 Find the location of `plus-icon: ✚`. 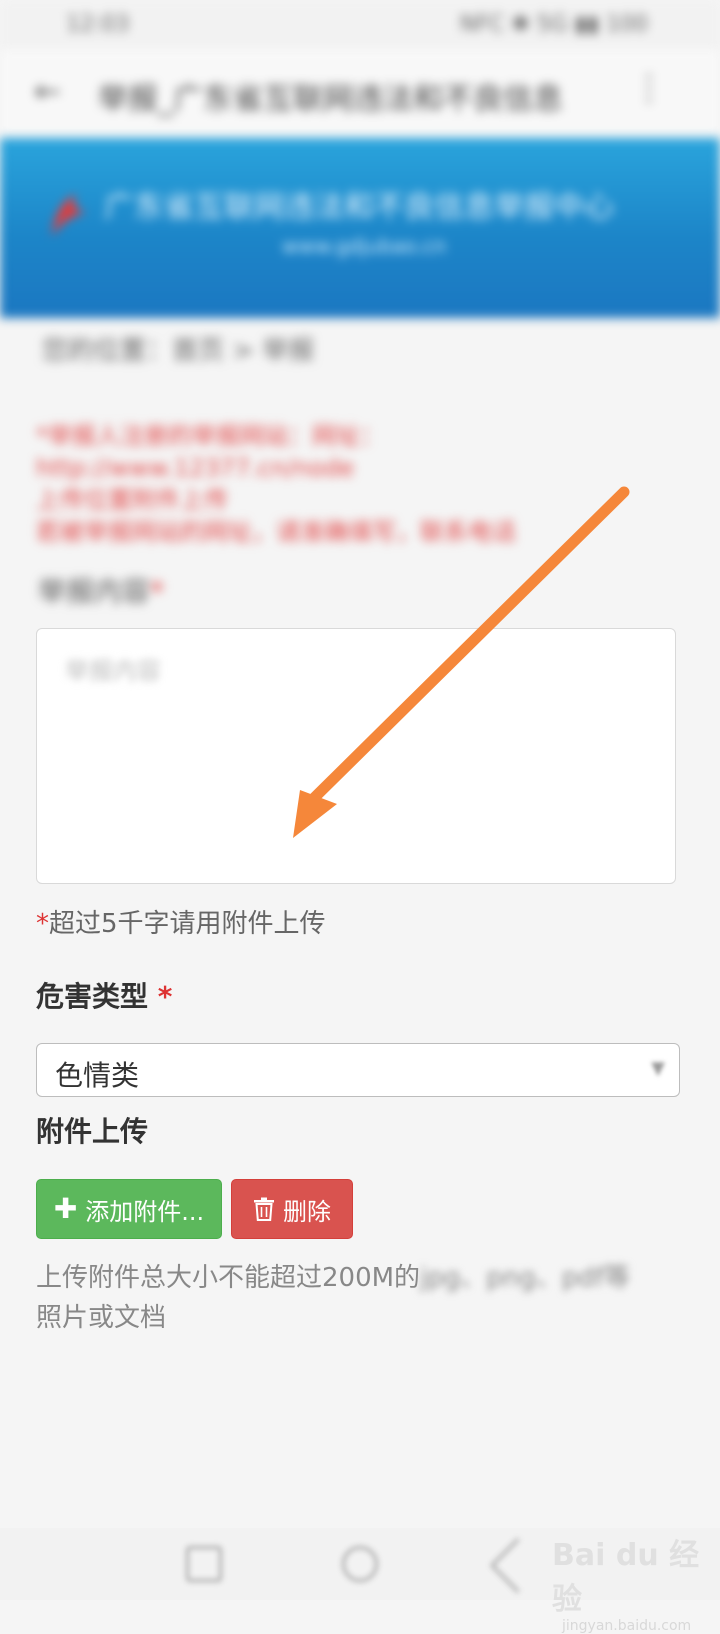

plus-icon: ✚ is located at coordinates (65, 1208).